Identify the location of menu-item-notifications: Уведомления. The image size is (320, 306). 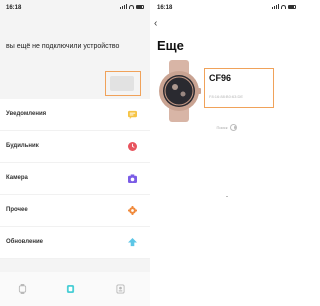
(75, 115).